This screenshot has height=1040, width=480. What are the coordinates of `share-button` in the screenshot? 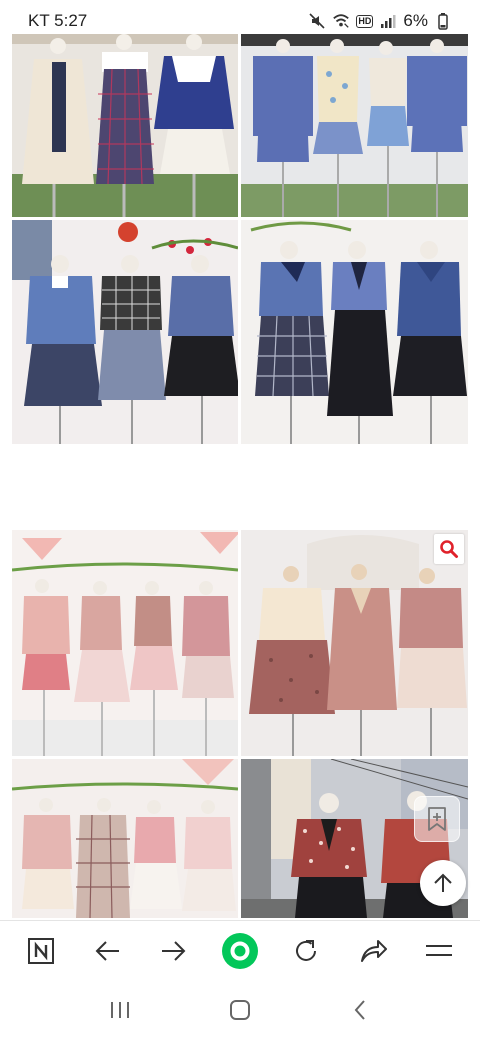 It's located at (373, 951).